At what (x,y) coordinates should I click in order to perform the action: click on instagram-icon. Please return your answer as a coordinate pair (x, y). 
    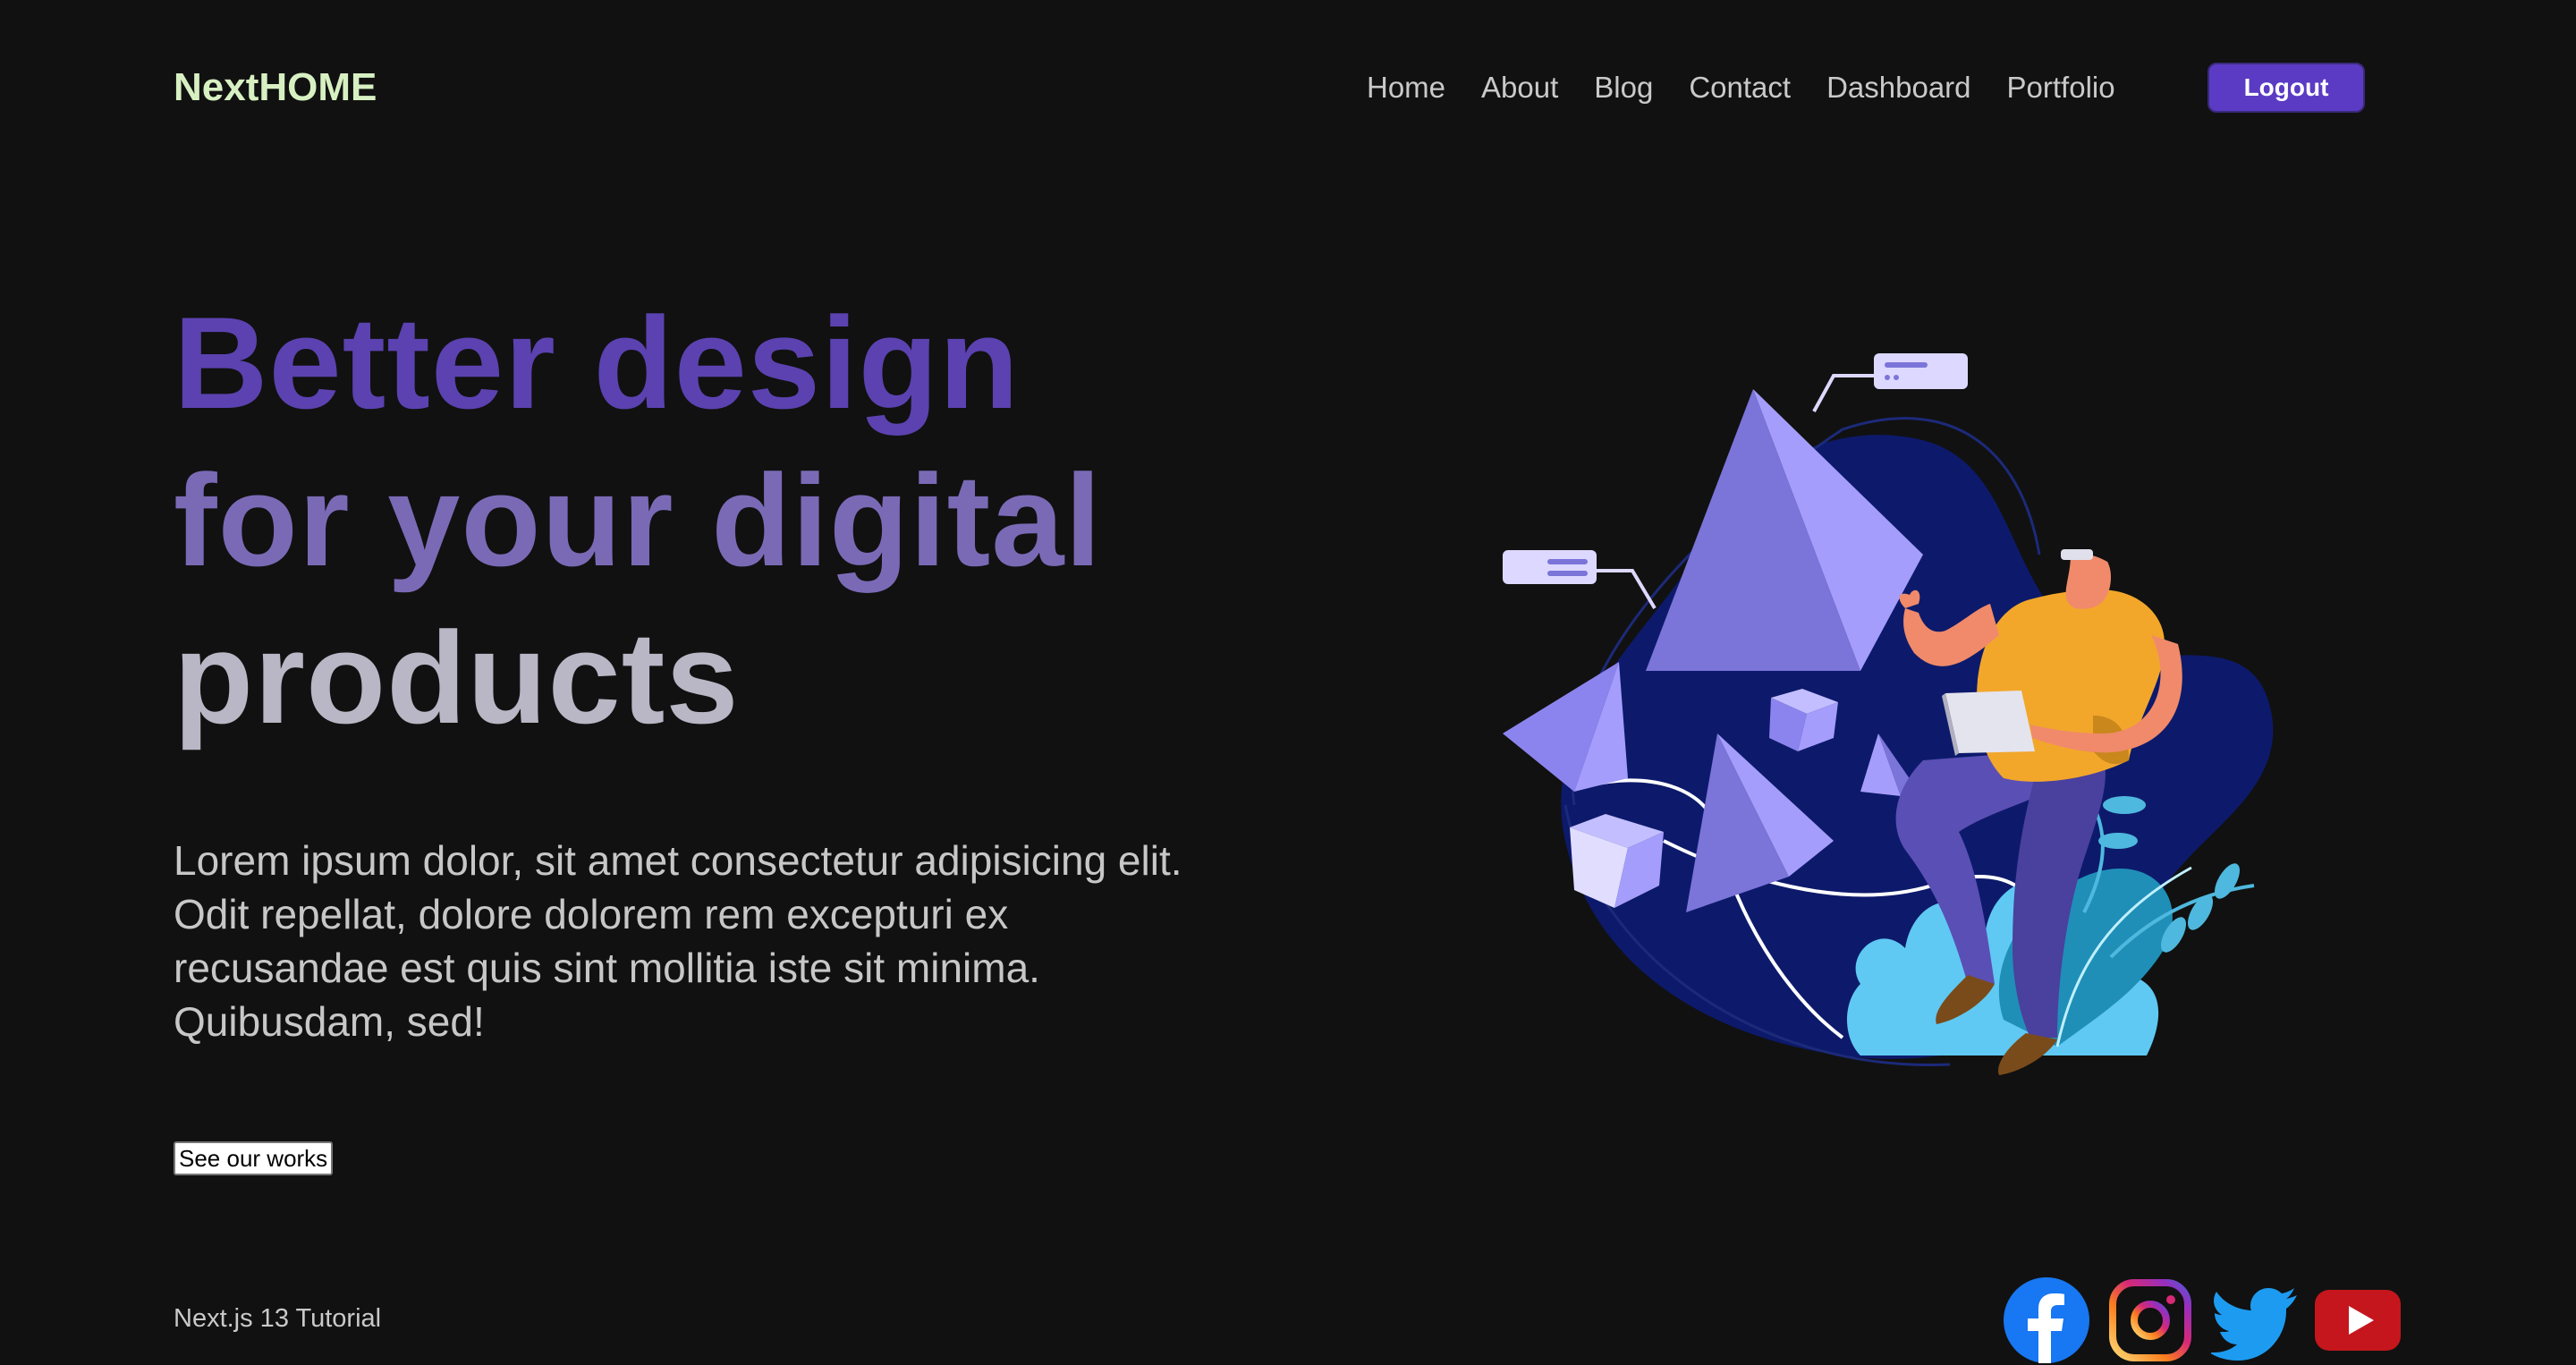
    Looking at the image, I should click on (2150, 1320).